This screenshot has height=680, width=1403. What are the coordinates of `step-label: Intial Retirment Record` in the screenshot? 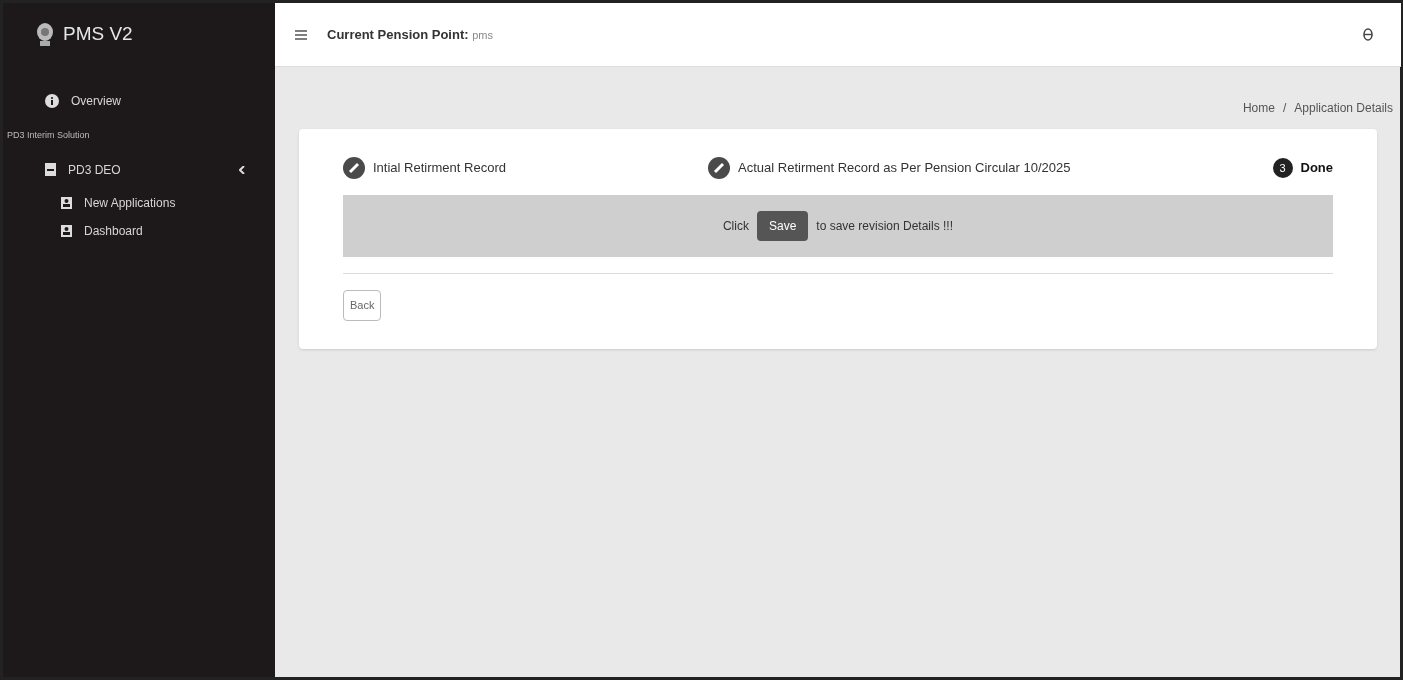 It's located at (439, 168).